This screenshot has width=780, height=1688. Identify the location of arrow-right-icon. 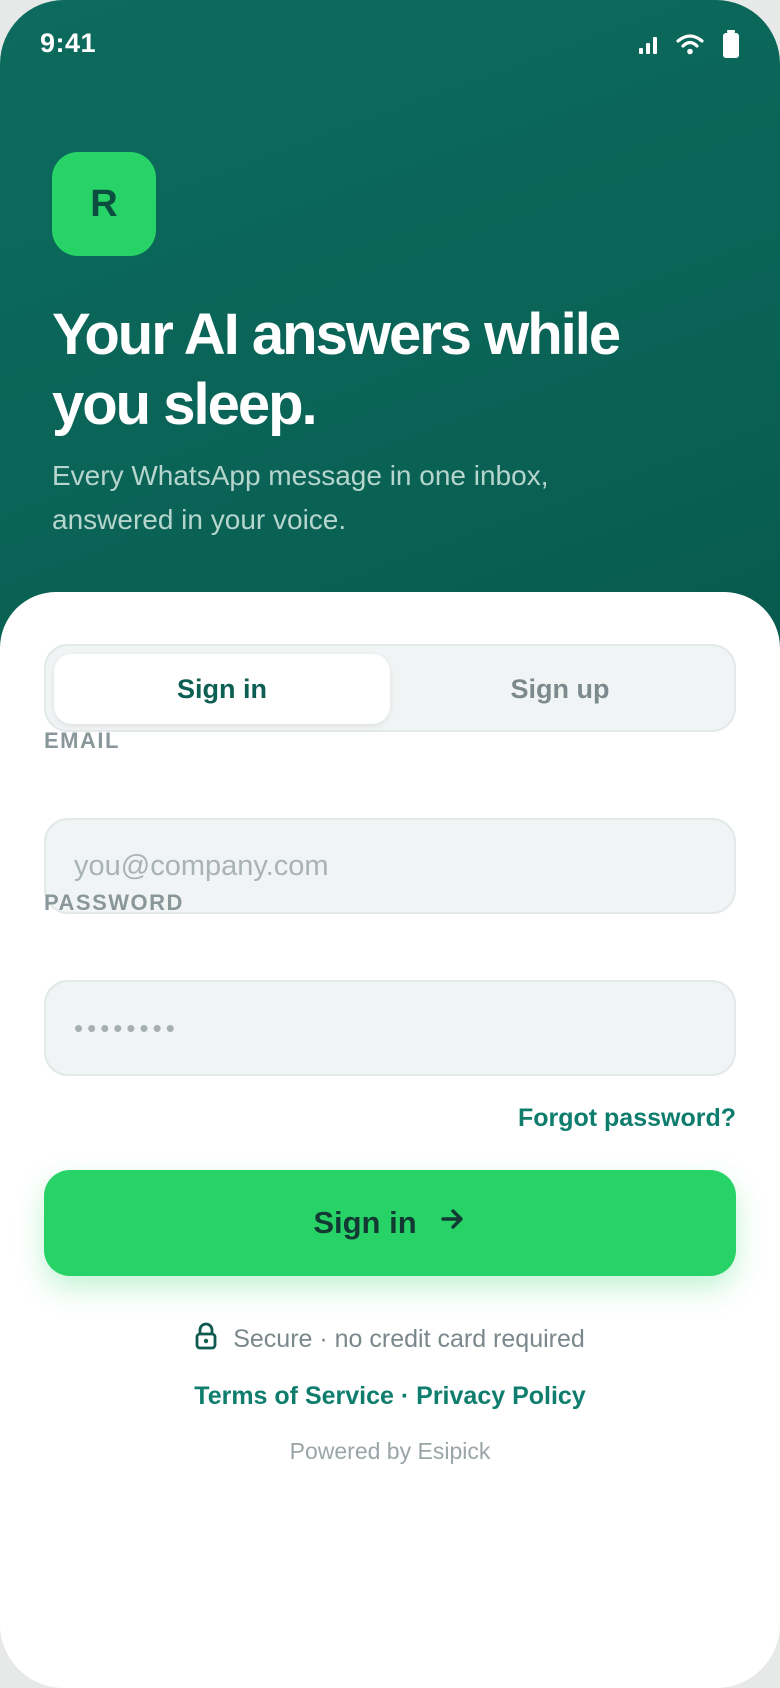
(453, 1223).